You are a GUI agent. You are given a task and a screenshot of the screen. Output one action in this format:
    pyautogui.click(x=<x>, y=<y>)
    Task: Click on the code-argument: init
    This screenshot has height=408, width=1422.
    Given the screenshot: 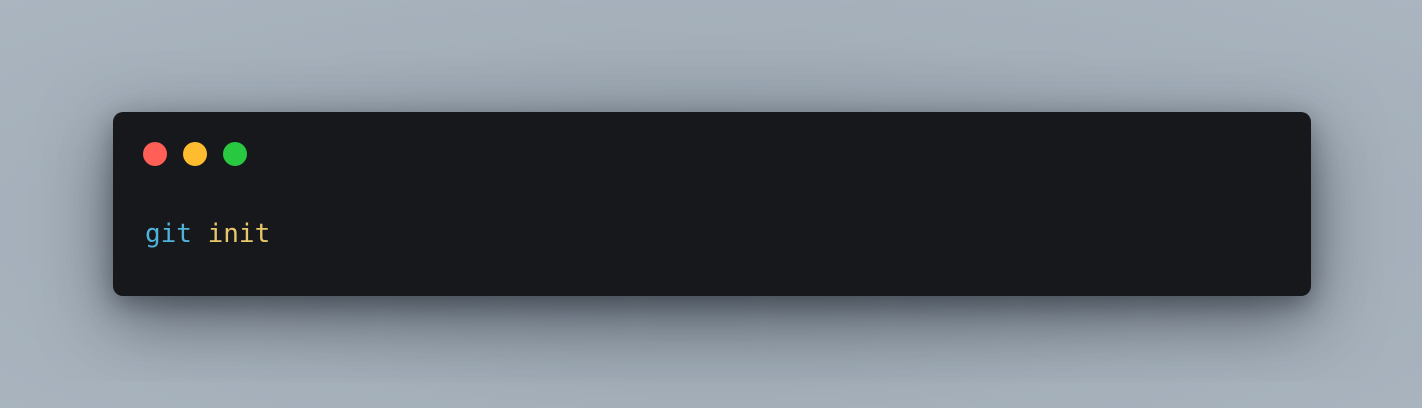 What is the action you would take?
    pyautogui.click(x=239, y=234)
    